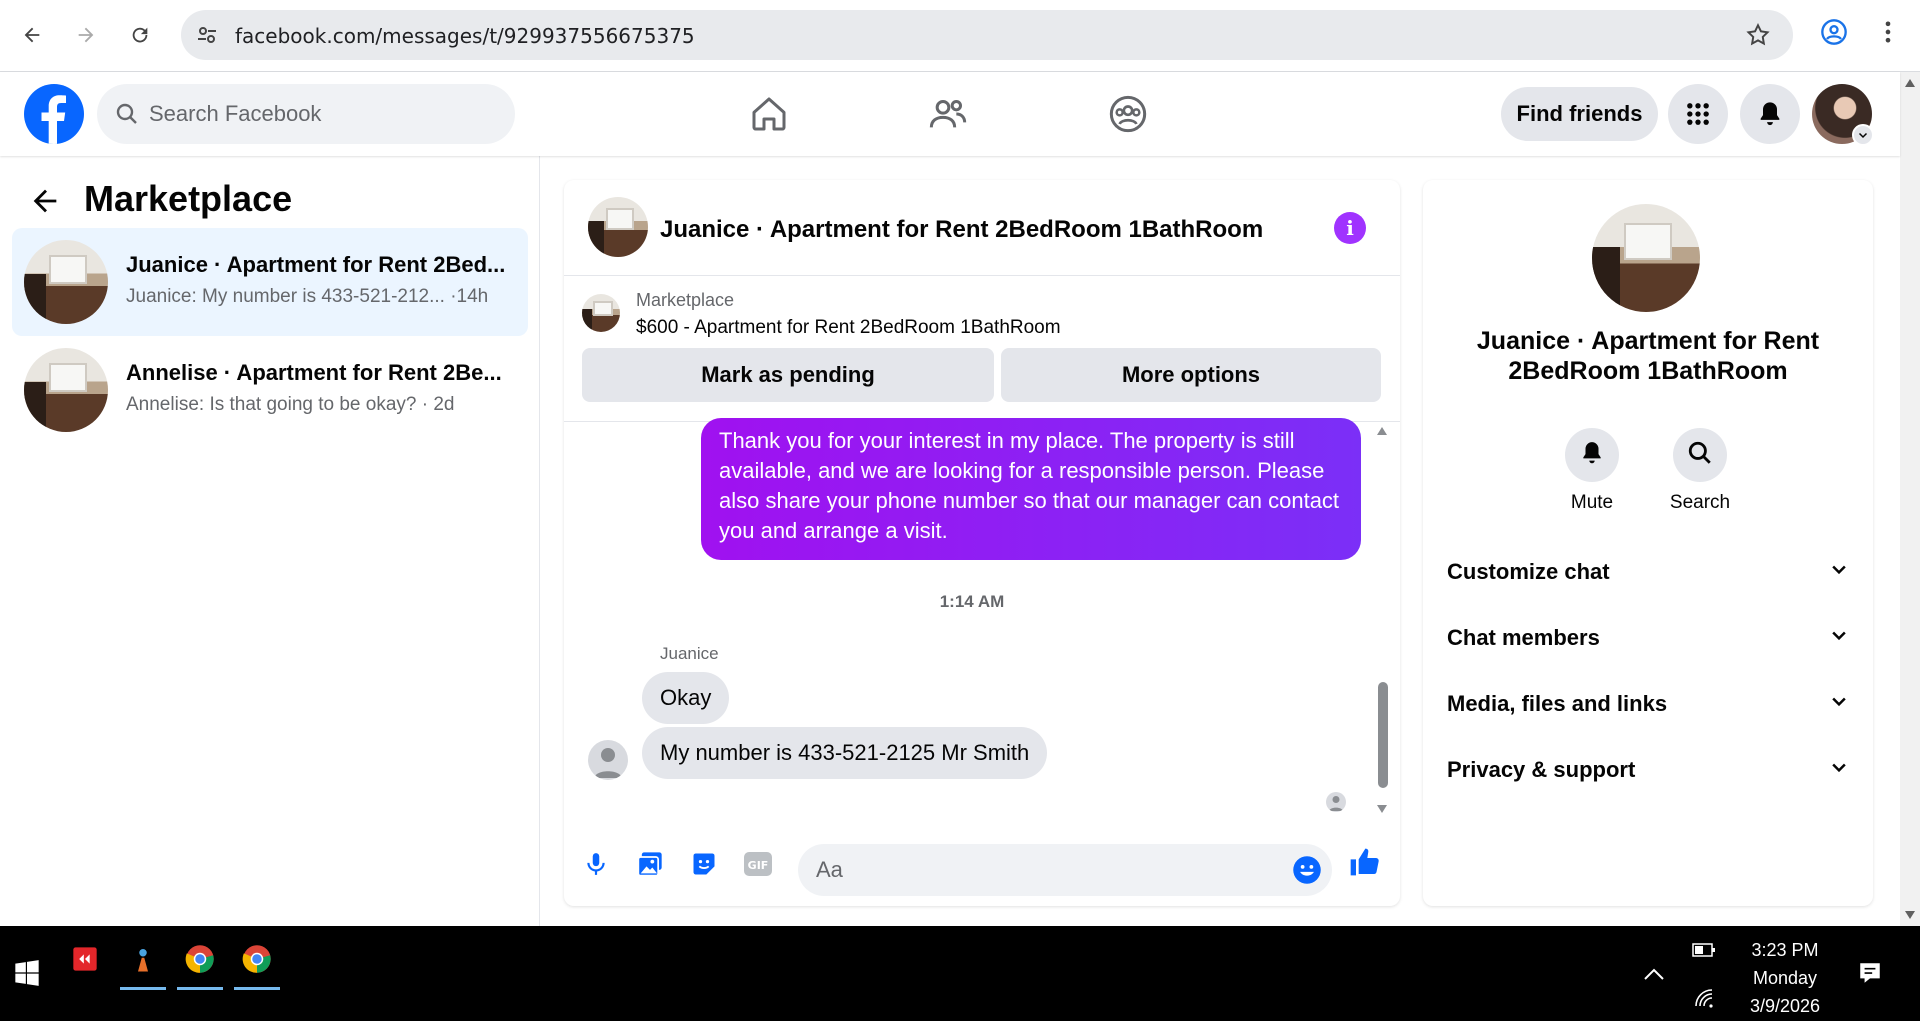 The width and height of the screenshot is (1920, 1021). What do you see at coordinates (1705, 1001) in the screenshot?
I see `wifi-icon` at bounding box center [1705, 1001].